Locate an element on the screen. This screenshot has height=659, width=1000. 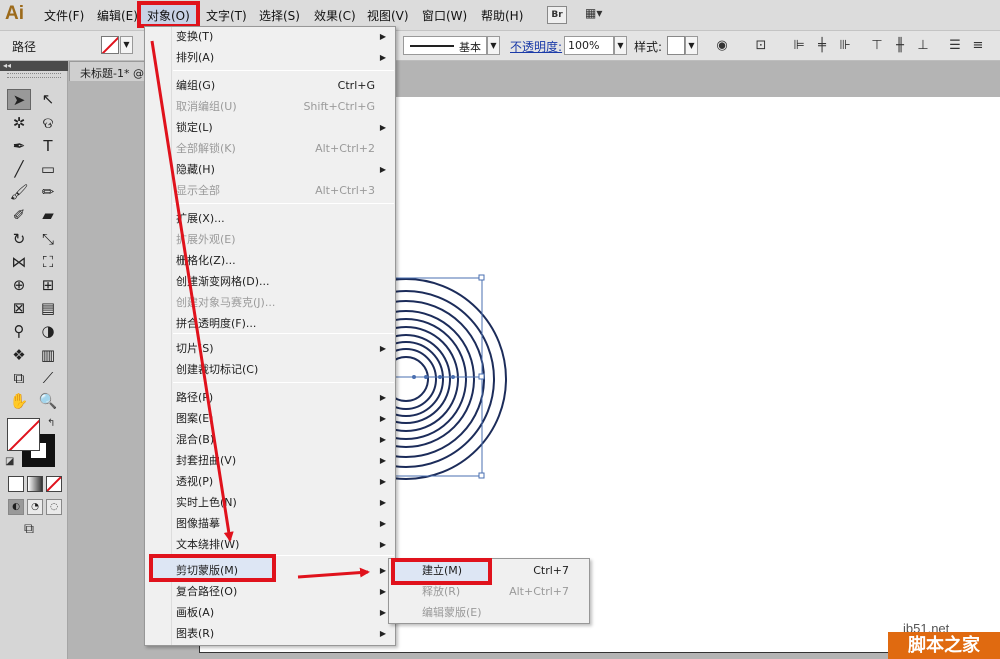
magic-wand-tool-icon: ✲ is located at coordinates (19, 123).